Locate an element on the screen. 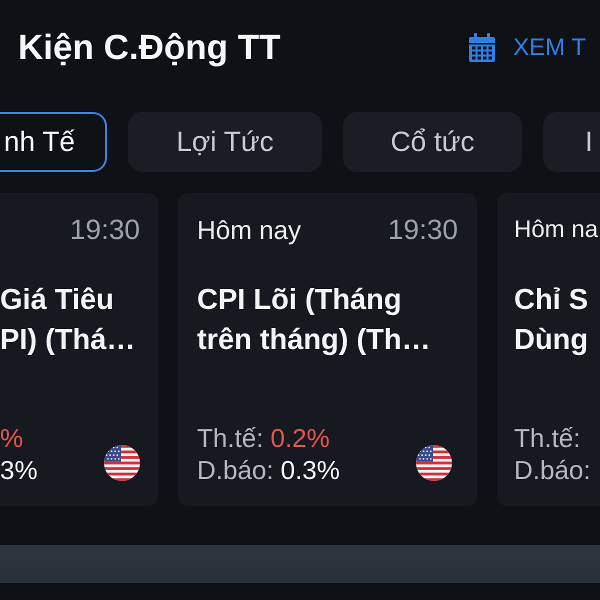 The image size is (600, 600). forecast-value: 0.3% is located at coordinates (310, 470).